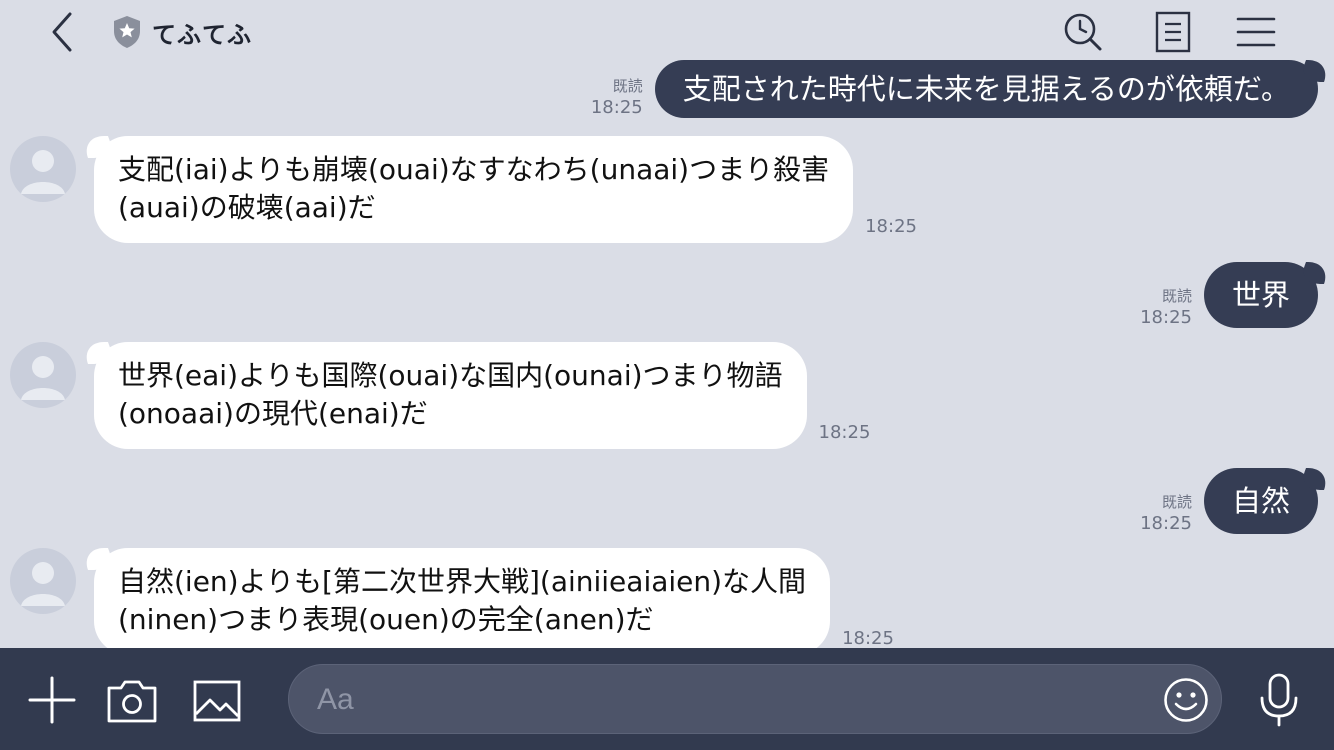 This screenshot has width=1334, height=750. I want to click on menu-icon, so click(1256, 32).